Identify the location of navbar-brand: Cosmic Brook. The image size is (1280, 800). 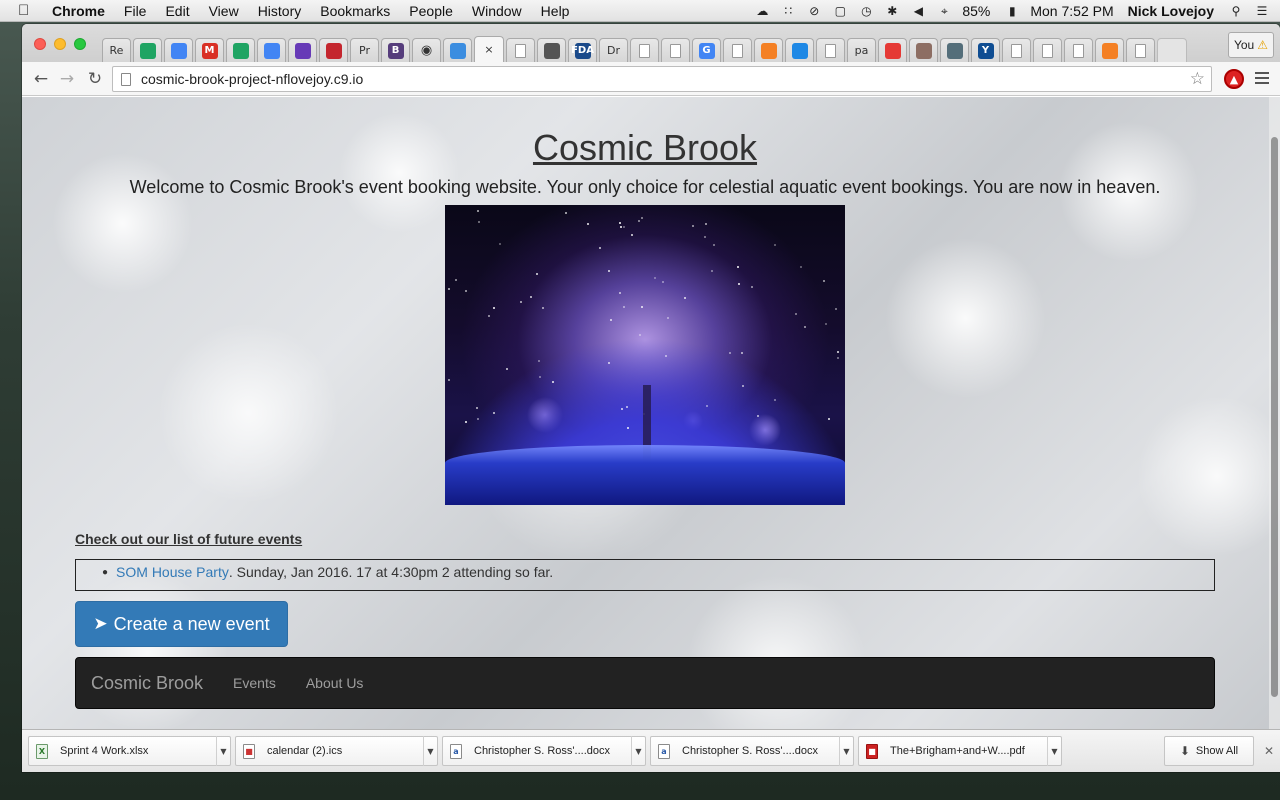
(147, 683).